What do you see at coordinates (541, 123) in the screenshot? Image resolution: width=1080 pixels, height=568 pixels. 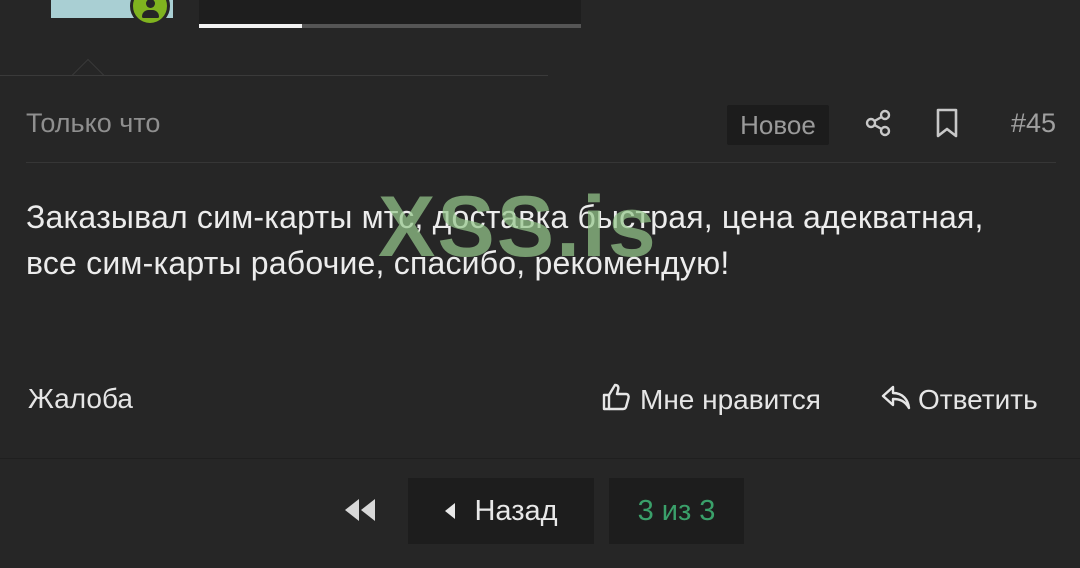 I see `post-header: Только что Новое #45` at bounding box center [541, 123].